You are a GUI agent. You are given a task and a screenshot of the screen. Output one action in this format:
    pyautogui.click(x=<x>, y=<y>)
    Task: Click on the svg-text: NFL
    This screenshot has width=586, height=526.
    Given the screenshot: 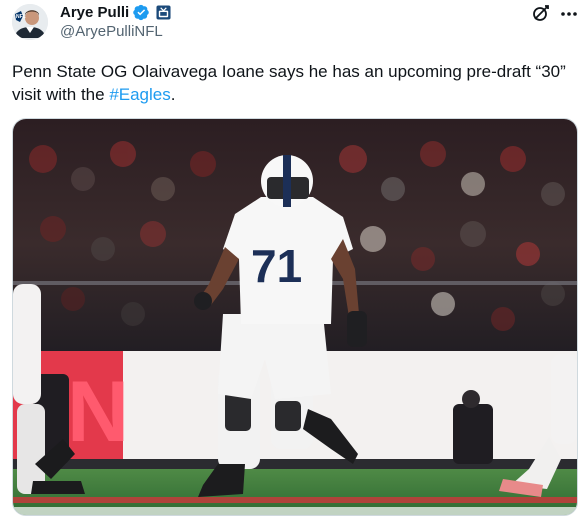 What is the action you would take?
    pyautogui.click(x=21, y=17)
    